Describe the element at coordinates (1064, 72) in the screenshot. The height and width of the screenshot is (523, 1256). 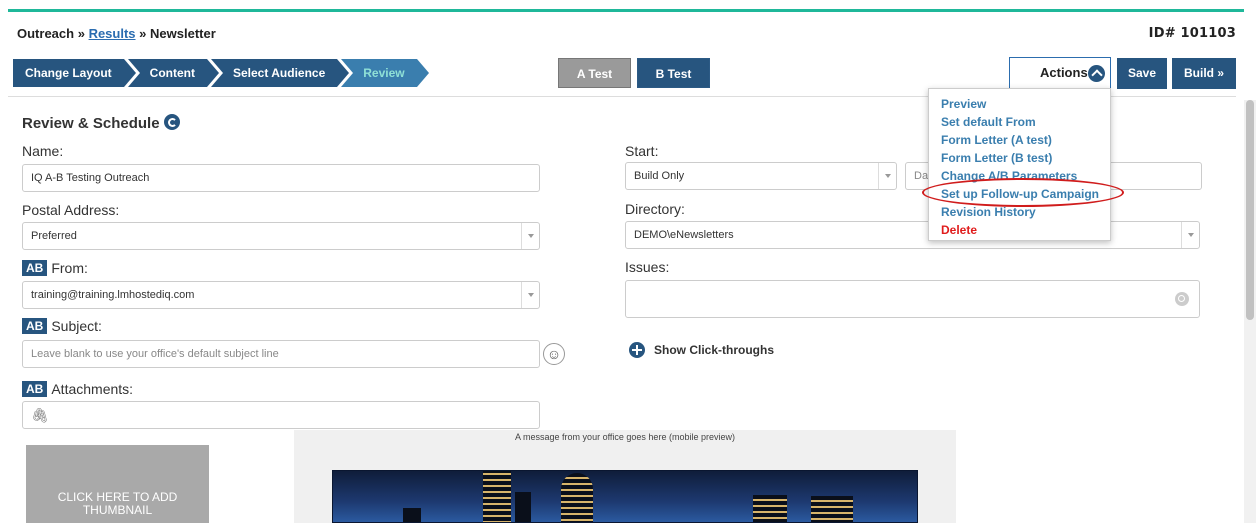
I see `actions-label: Actions` at that location.